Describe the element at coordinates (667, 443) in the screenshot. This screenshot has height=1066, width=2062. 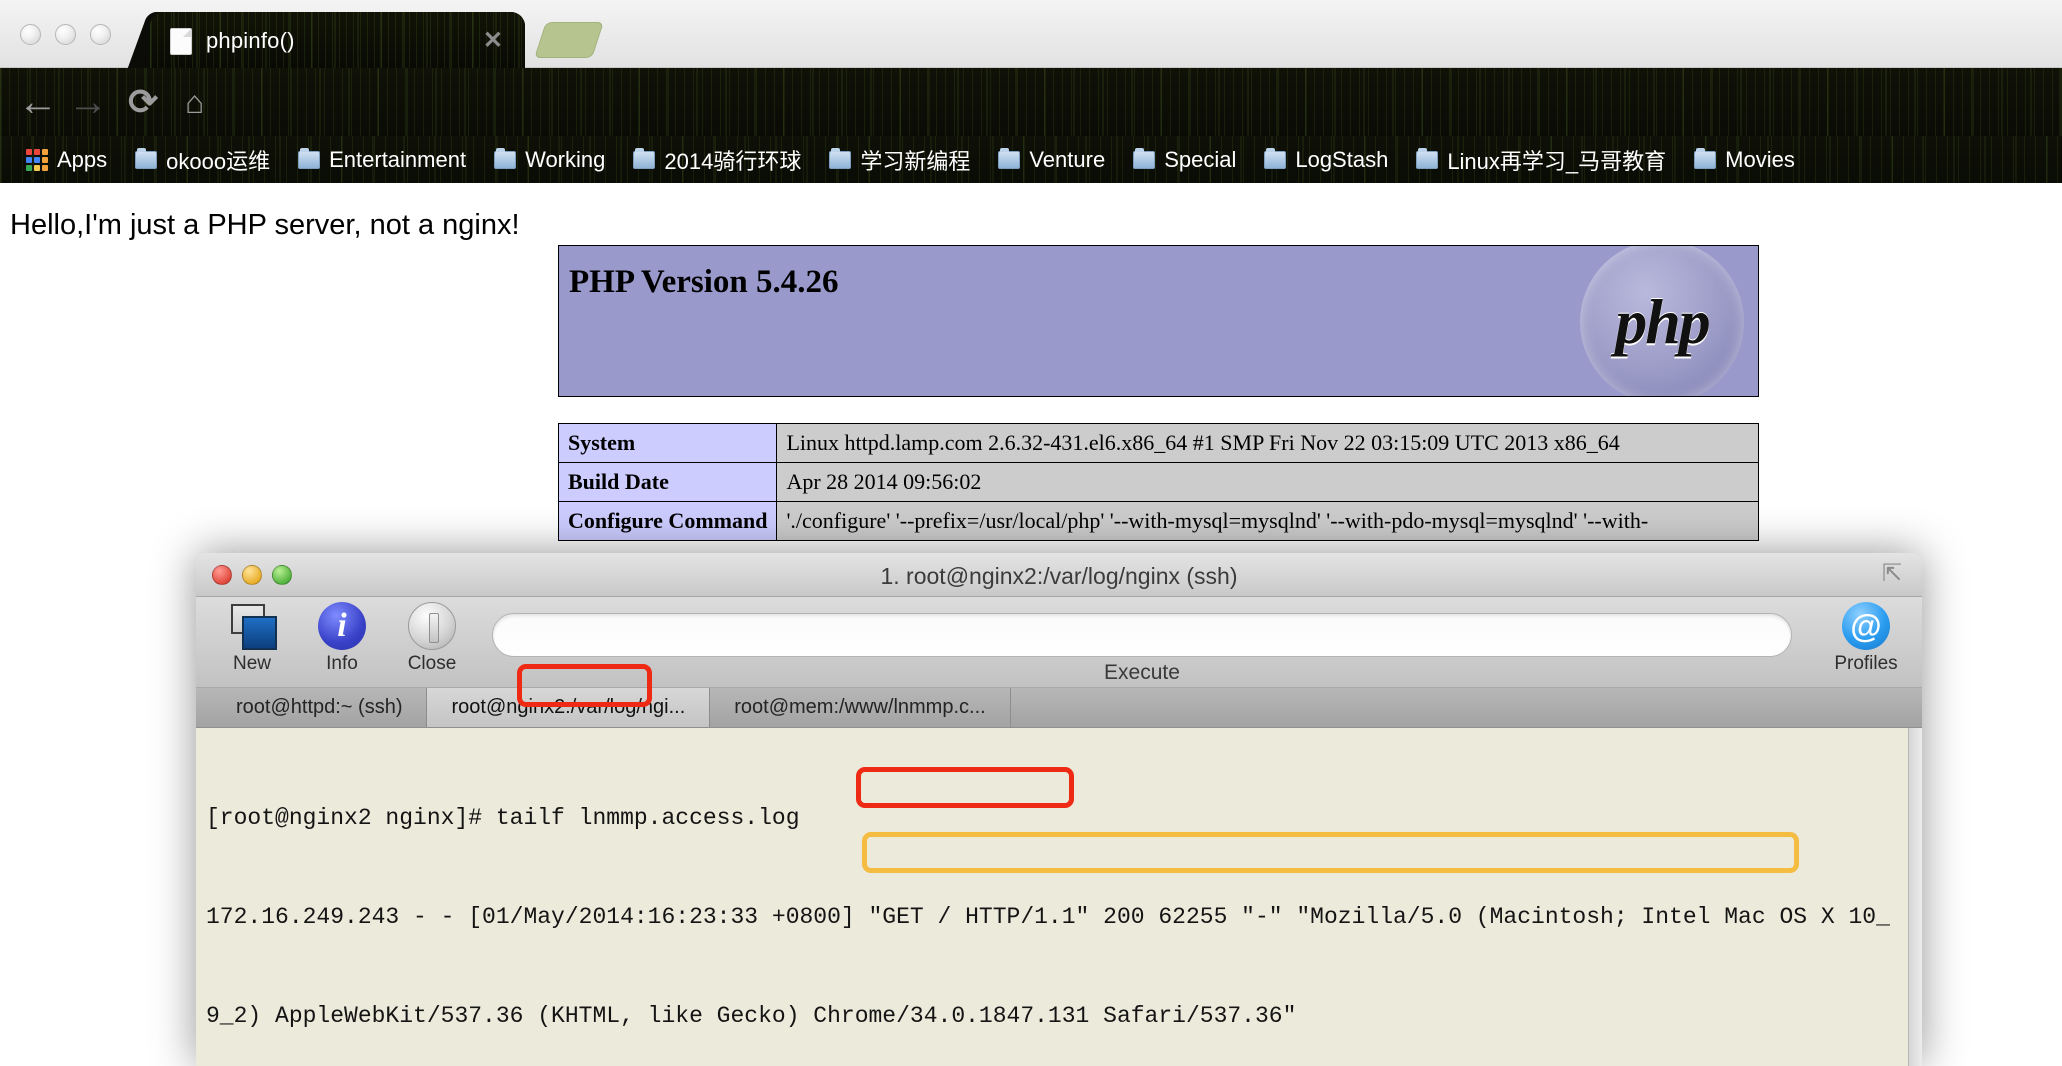
I see `table-cell-key: System` at that location.